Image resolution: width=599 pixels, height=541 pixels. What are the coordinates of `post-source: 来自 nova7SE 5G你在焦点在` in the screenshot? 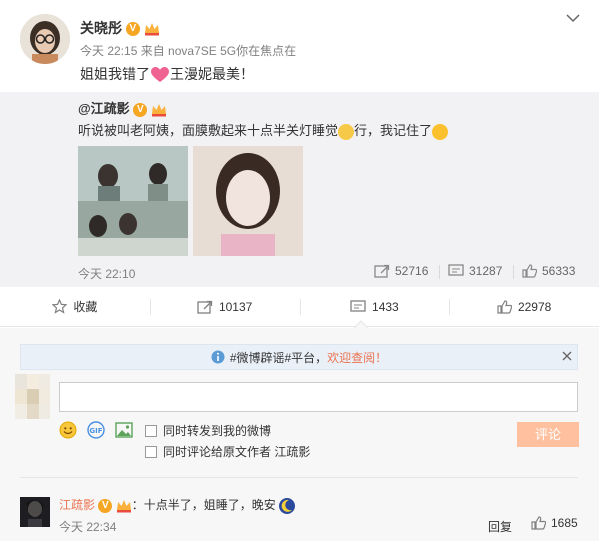 It's located at (218, 51).